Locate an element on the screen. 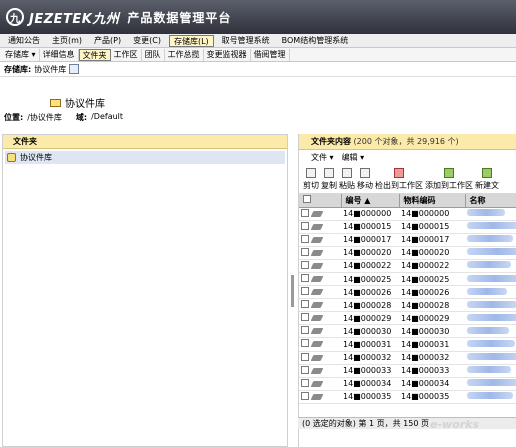  tree-item-protocol-library: 协议件库 is located at coordinates (145, 157).